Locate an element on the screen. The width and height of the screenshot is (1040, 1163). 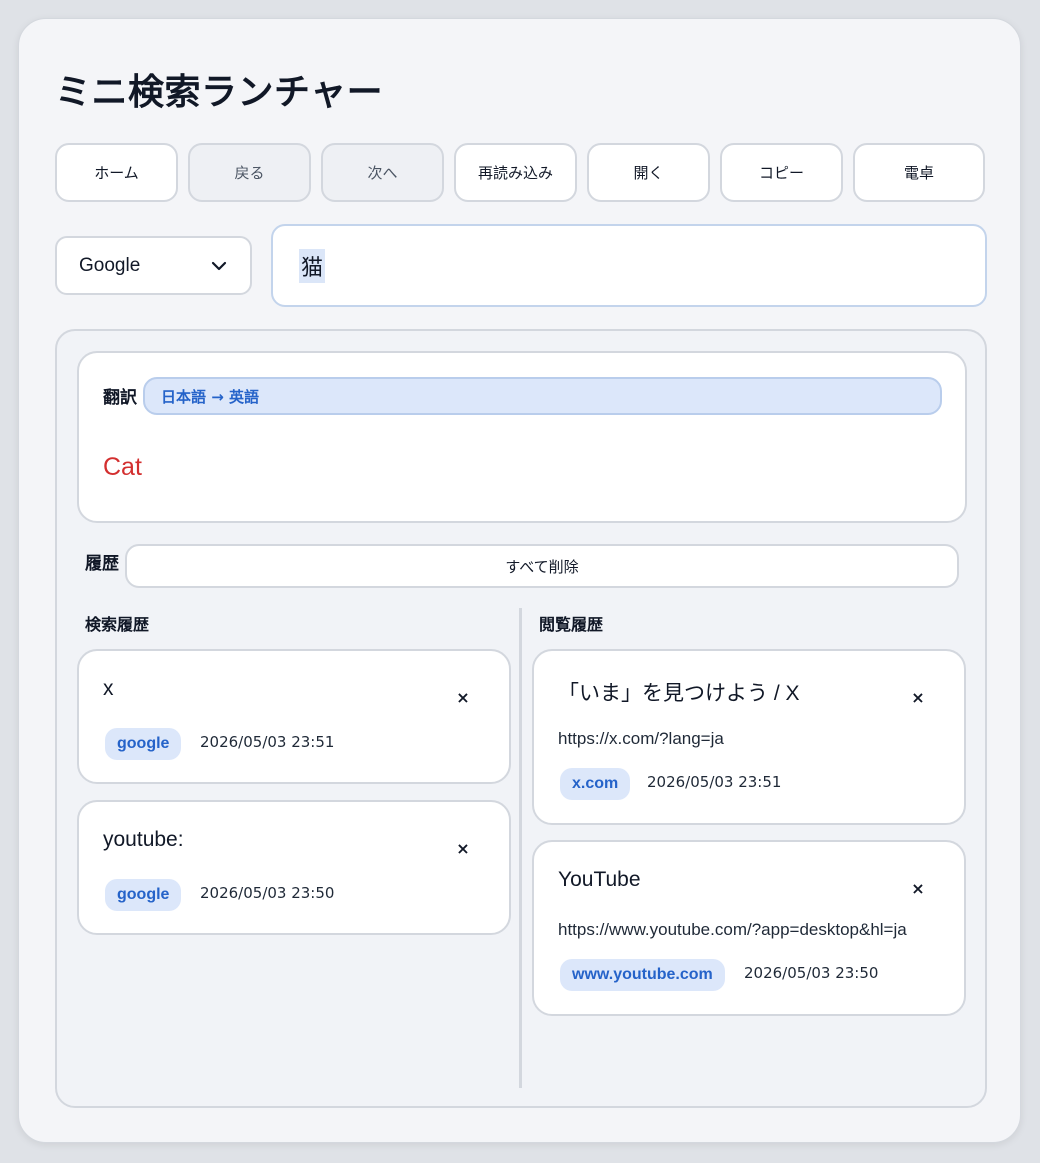
copy-button: コピー is located at coordinates (781, 172).